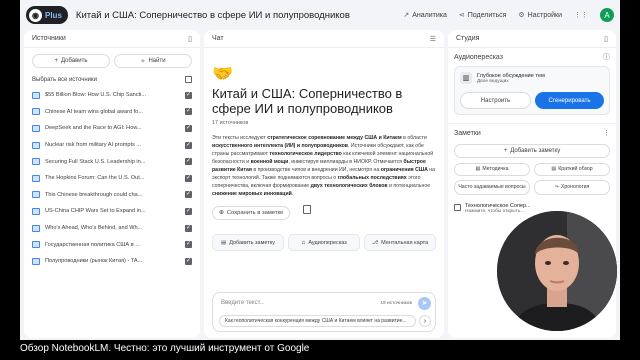 The image size is (640, 360). I want to click on study-guide-button: ▤ Методичка, so click(492, 169).